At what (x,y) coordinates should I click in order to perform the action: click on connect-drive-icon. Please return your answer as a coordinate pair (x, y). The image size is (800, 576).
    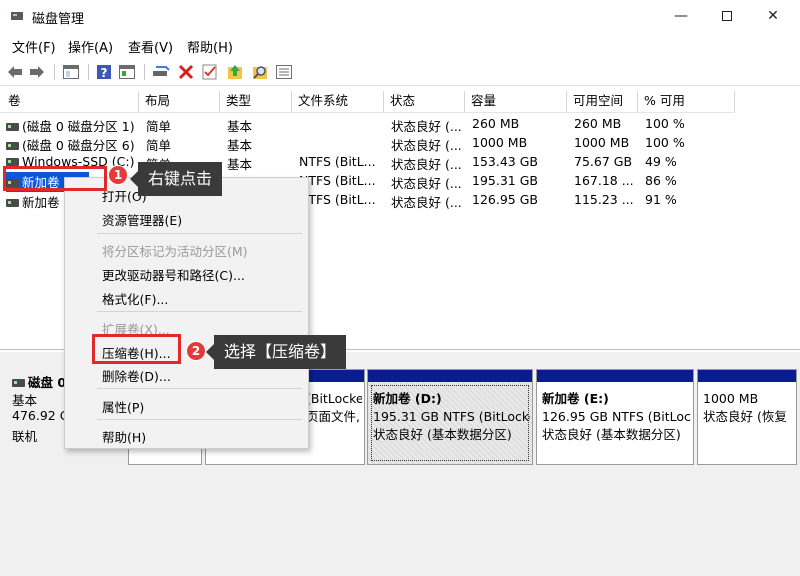
    Looking at the image, I should click on (161, 72).